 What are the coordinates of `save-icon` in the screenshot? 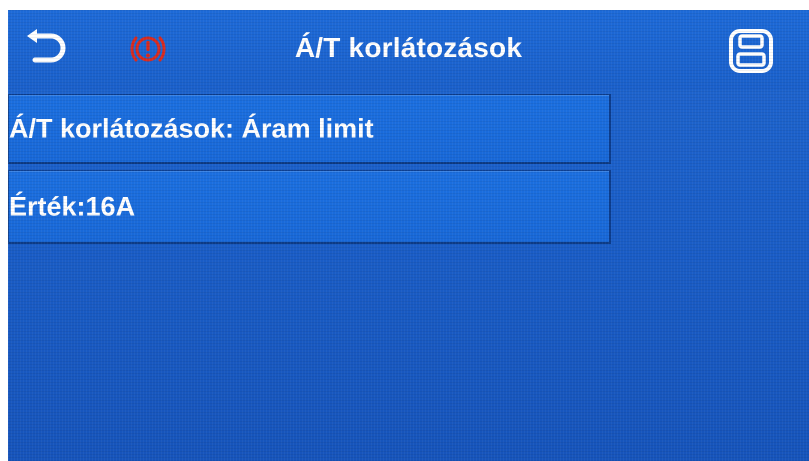 It's located at (751, 51).